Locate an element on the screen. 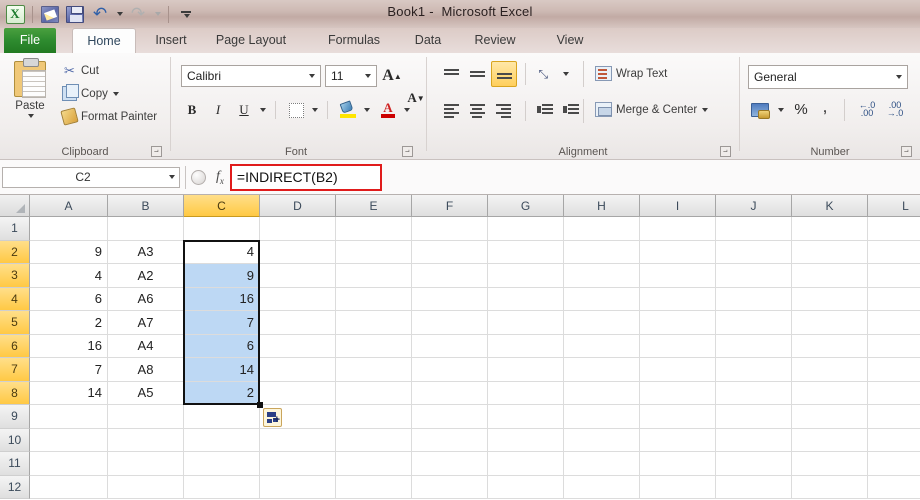 The width and height of the screenshot is (920, 500). cell-J4 is located at coordinates (754, 299).